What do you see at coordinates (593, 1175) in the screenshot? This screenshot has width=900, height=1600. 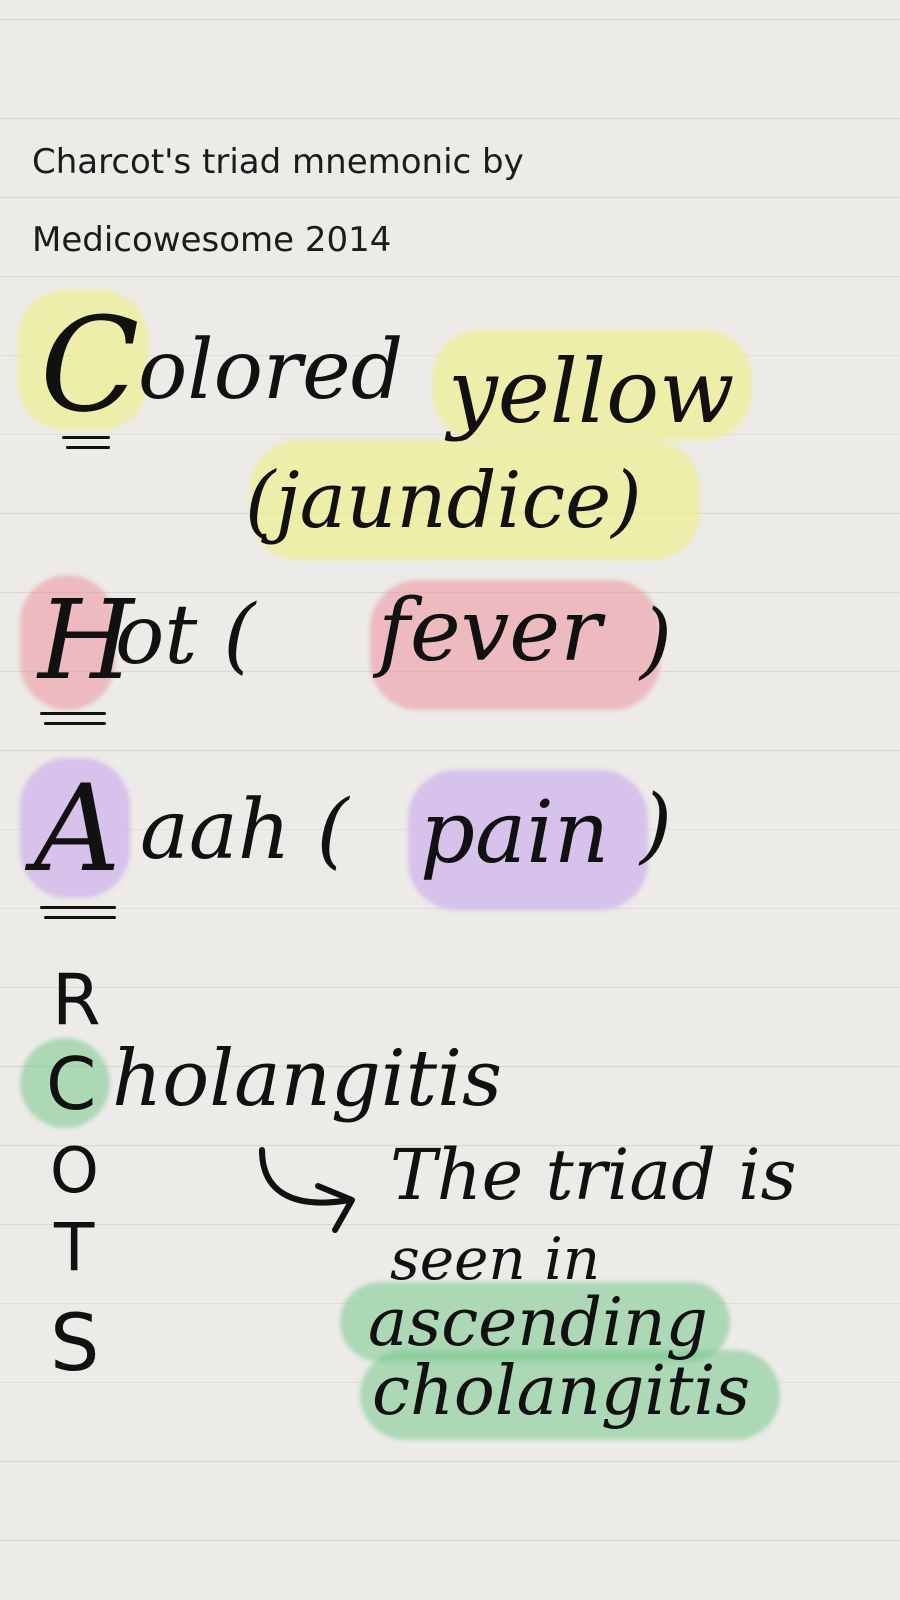 I see `note-line-1: The triad is` at bounding box center [593, 1175].